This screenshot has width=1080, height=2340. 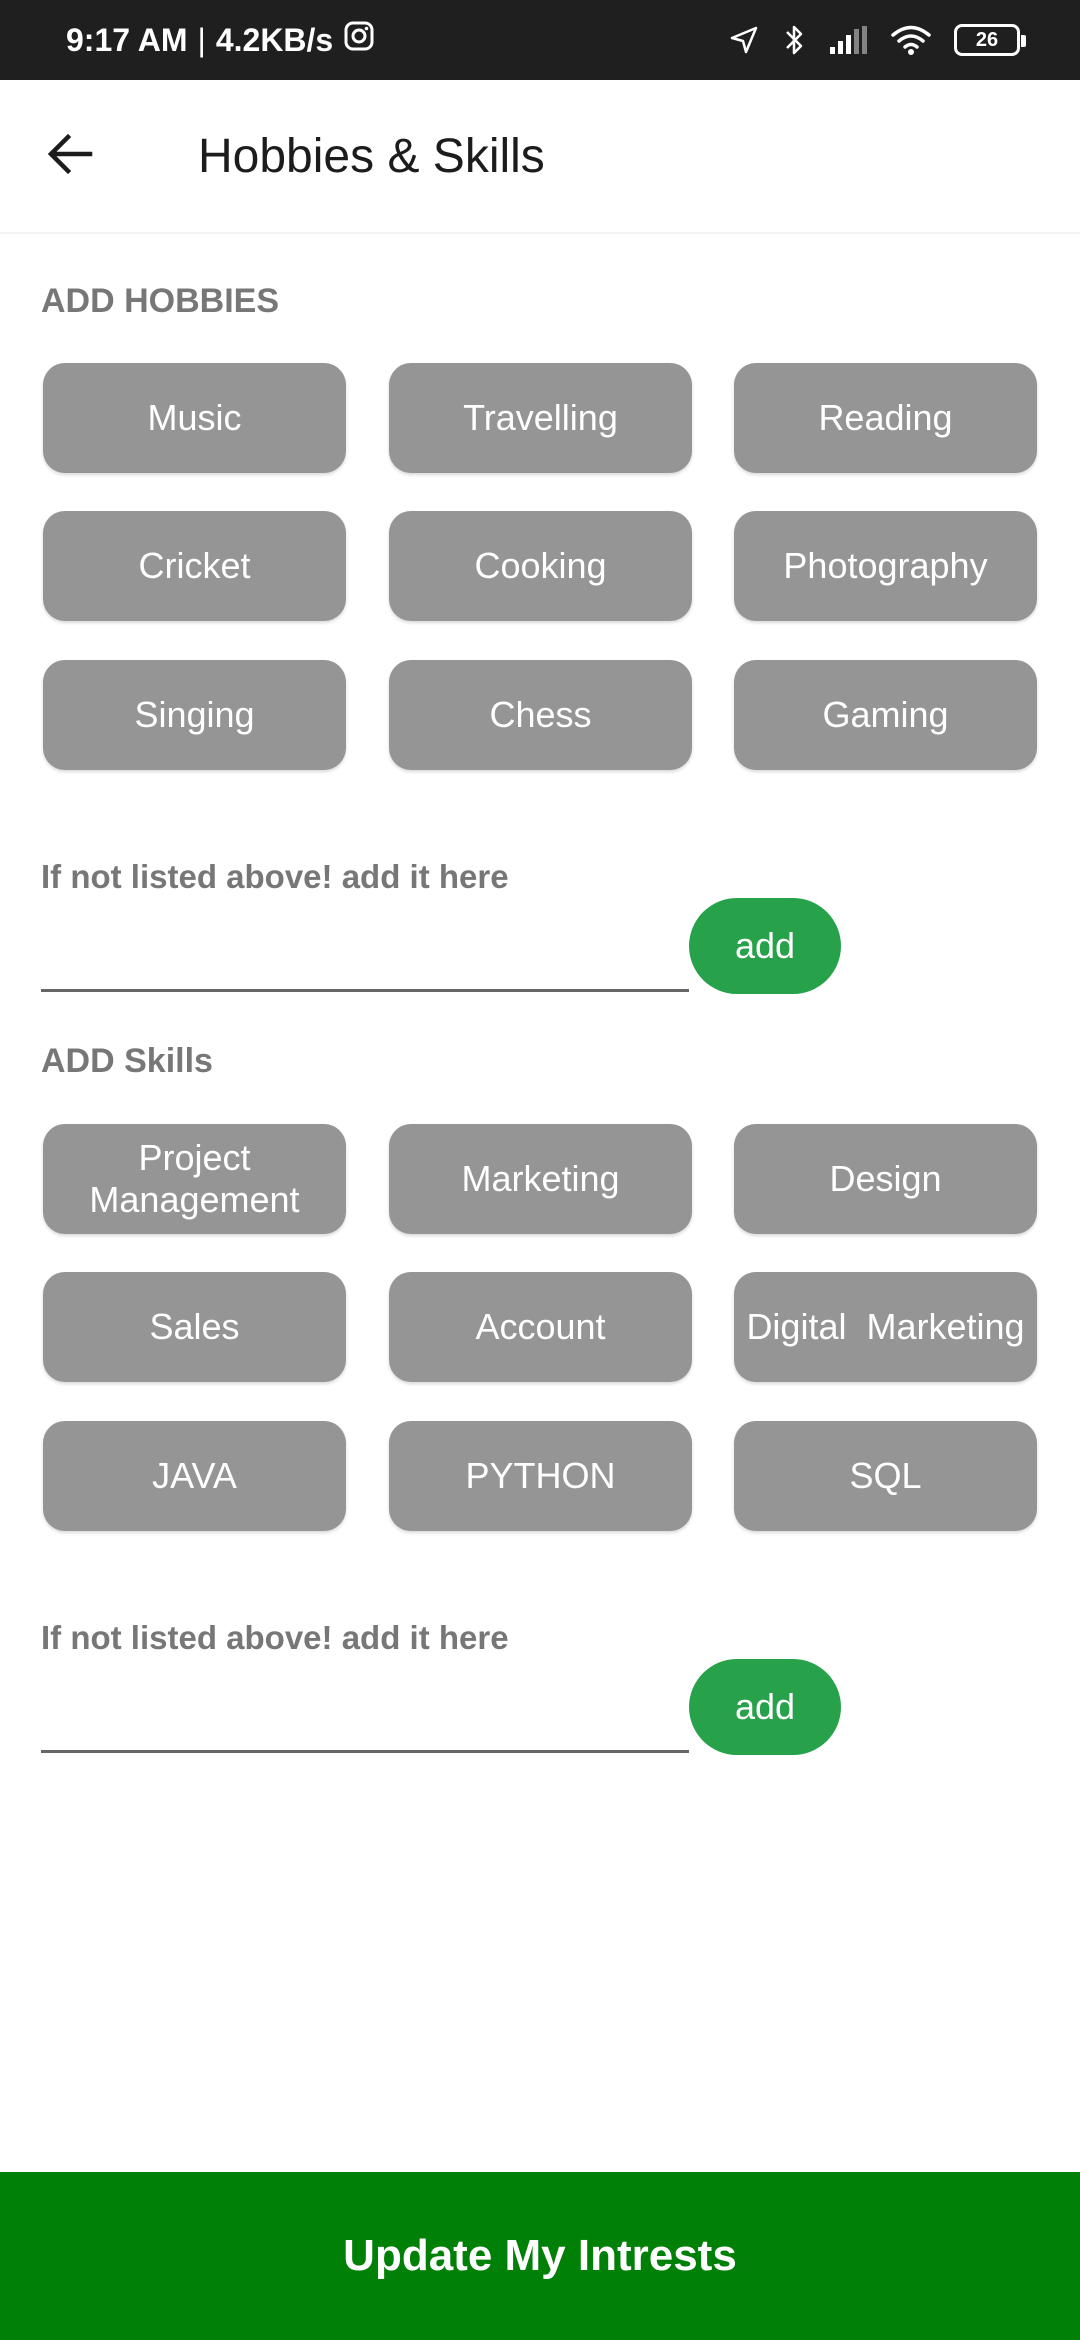 I want to click on hobby-chip-cooking: Cooking, so click(x=540, y=566).